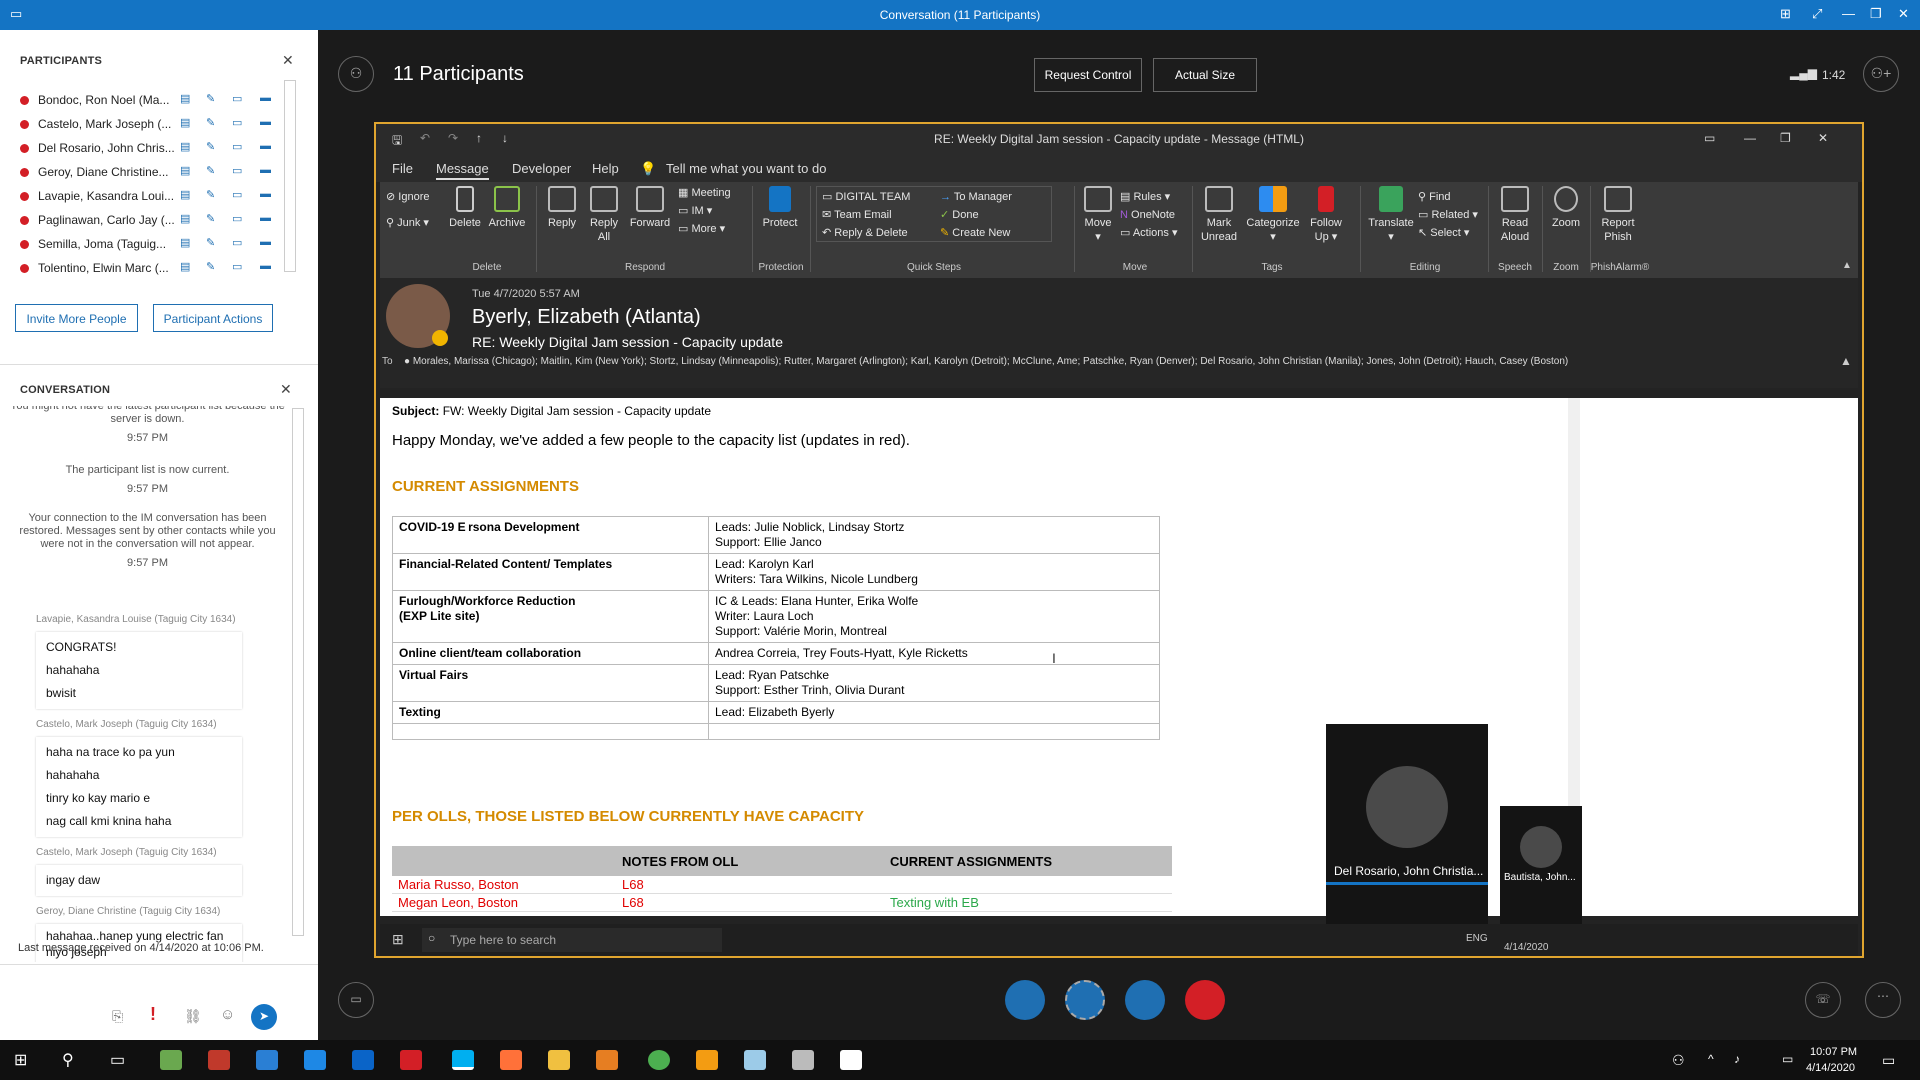  Describe the element at coordinates (1515, 215) in the screenshot. I see `read-aloud-button: Read Aloud` at that location.